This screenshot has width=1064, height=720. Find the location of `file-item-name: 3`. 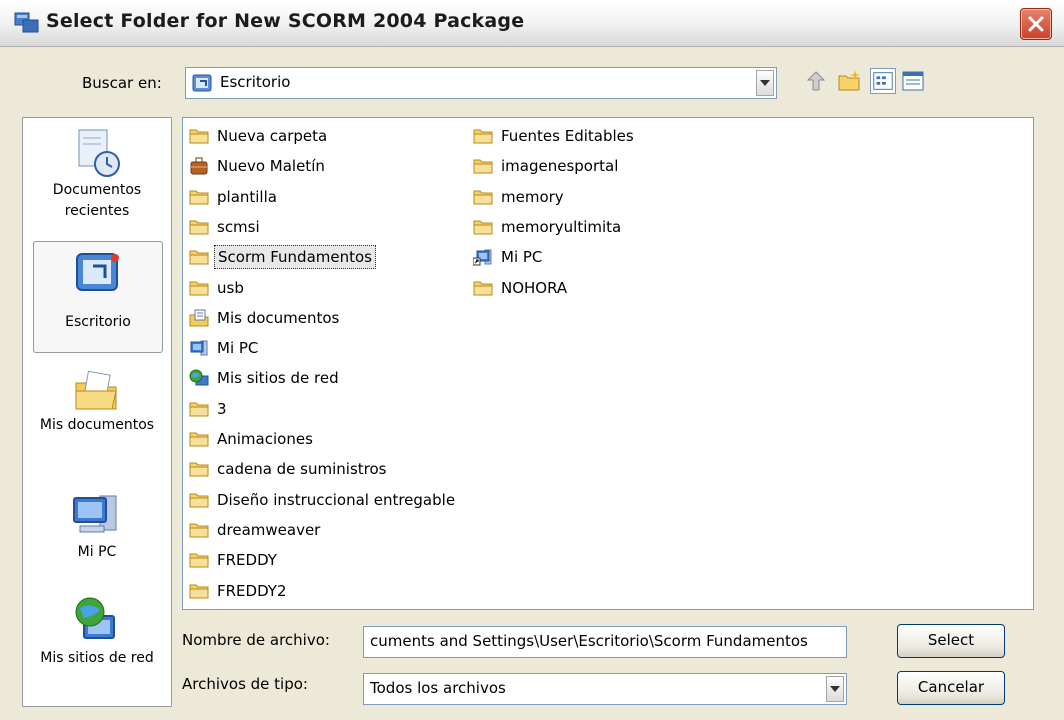

file-item-name: 3 is located at coordinates (222, 408).